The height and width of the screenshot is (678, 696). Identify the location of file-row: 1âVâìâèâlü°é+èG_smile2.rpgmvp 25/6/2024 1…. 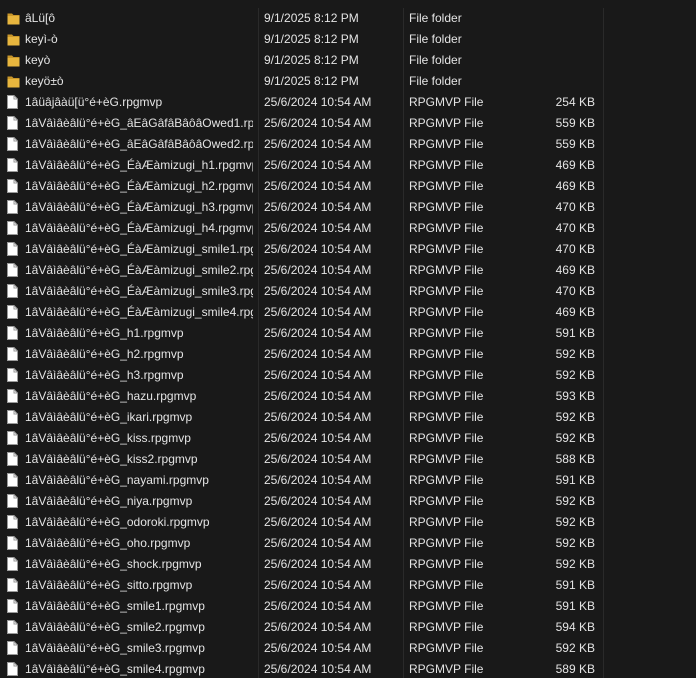
(348, 627).